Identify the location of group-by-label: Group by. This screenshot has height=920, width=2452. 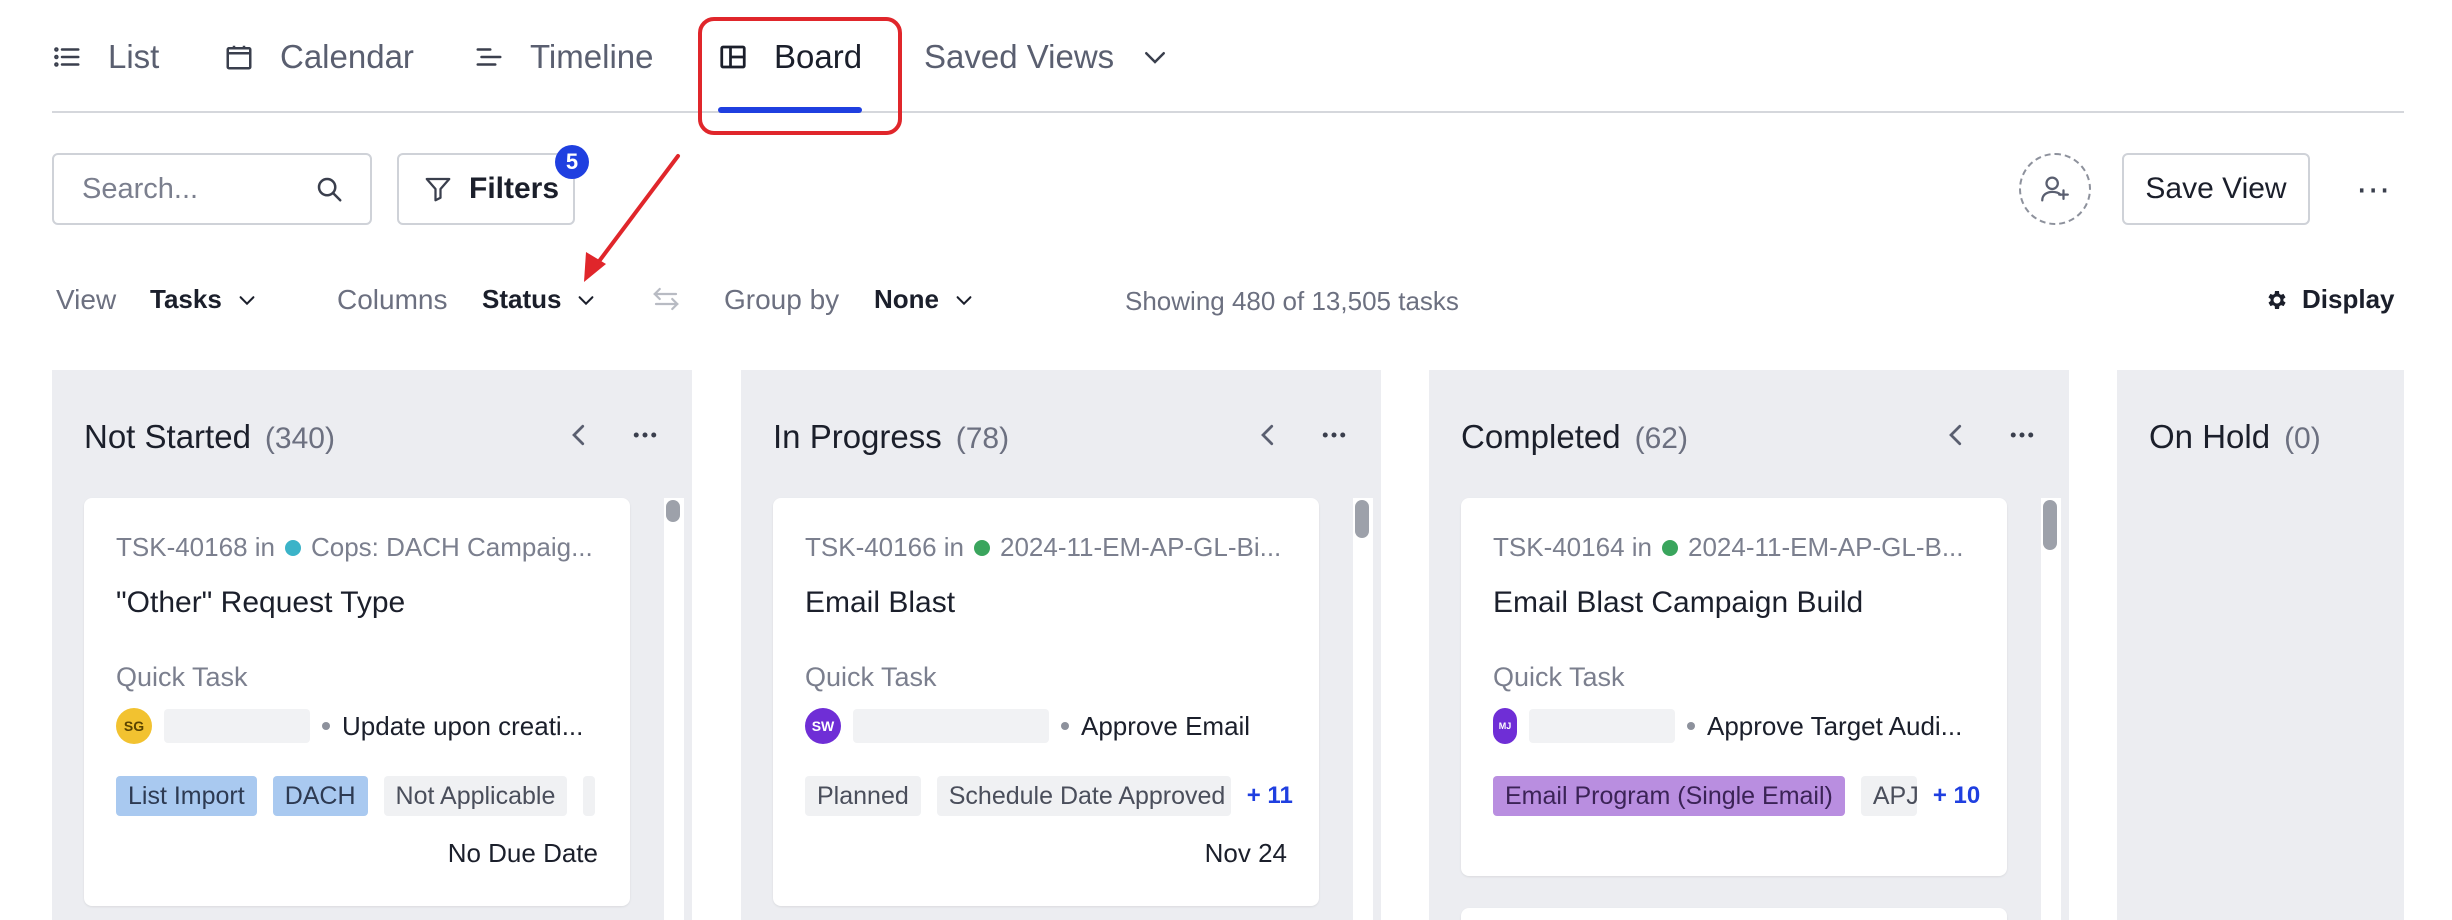
(782, 299).